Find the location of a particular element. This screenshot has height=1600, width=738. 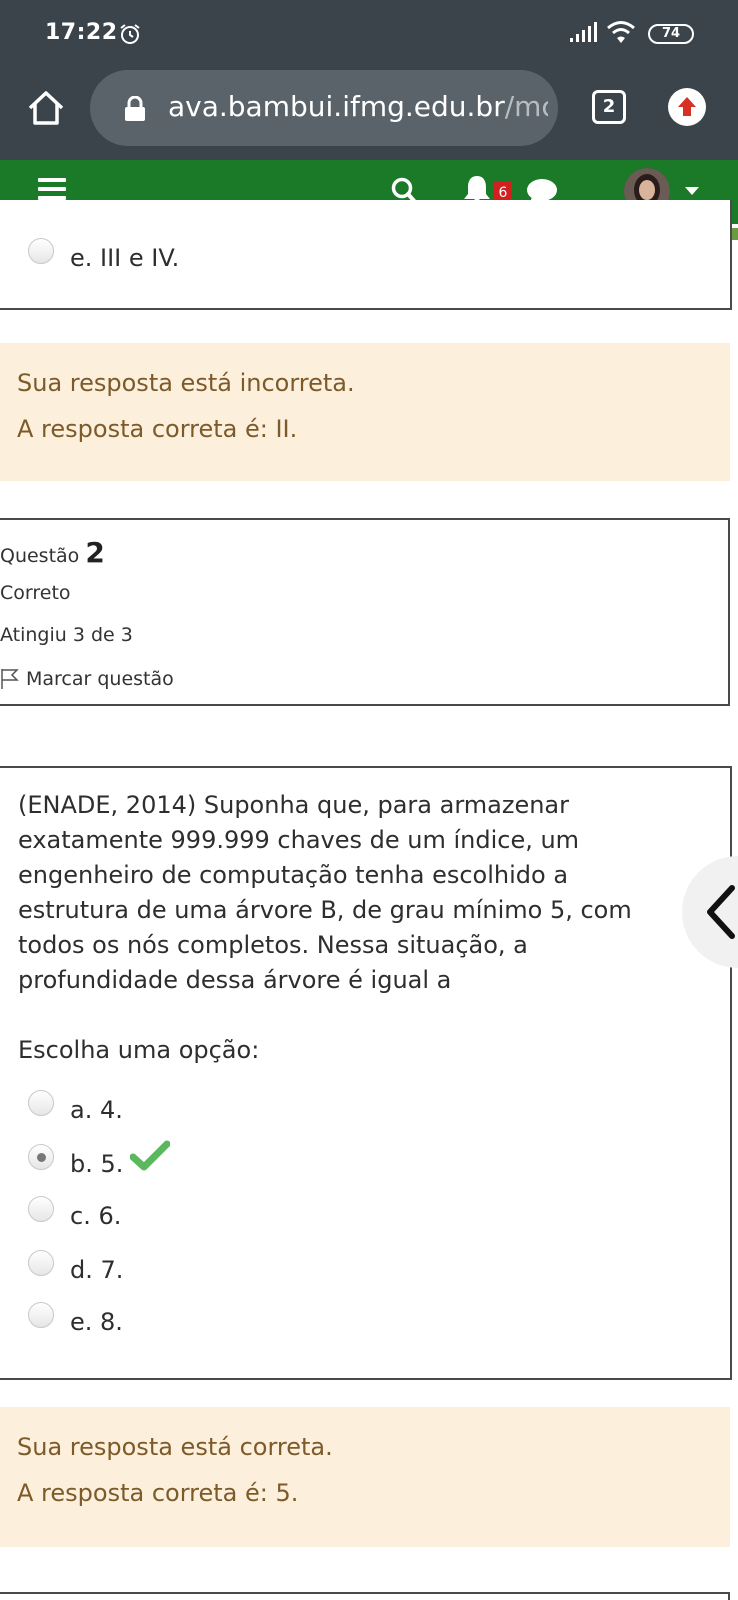

question1-card: e. III e IV. is located at coordinates (366, 255).